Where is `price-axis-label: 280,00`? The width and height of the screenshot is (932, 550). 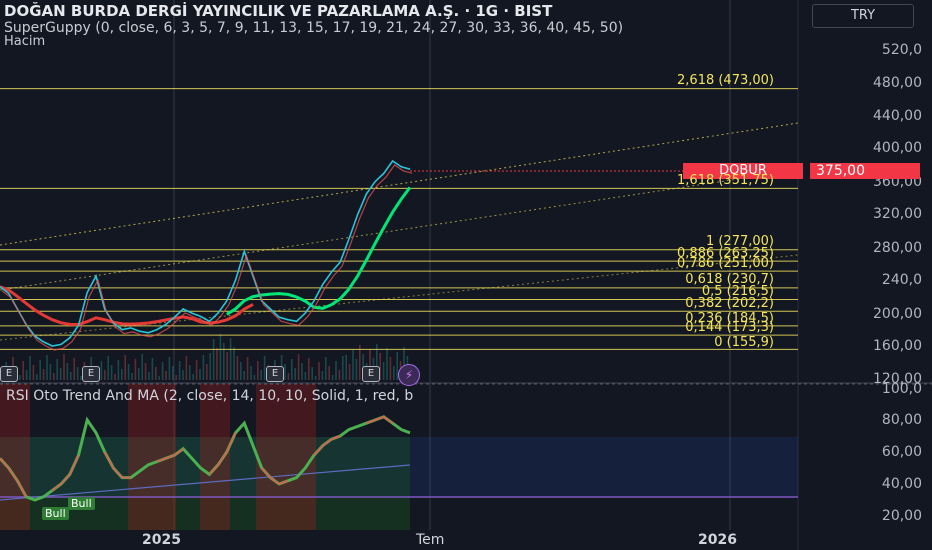 price-axis-label: 280,00 is located at coordinates (897, 248).